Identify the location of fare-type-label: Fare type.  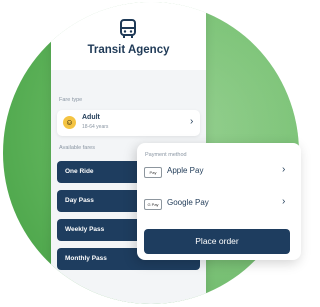
(71, 100).